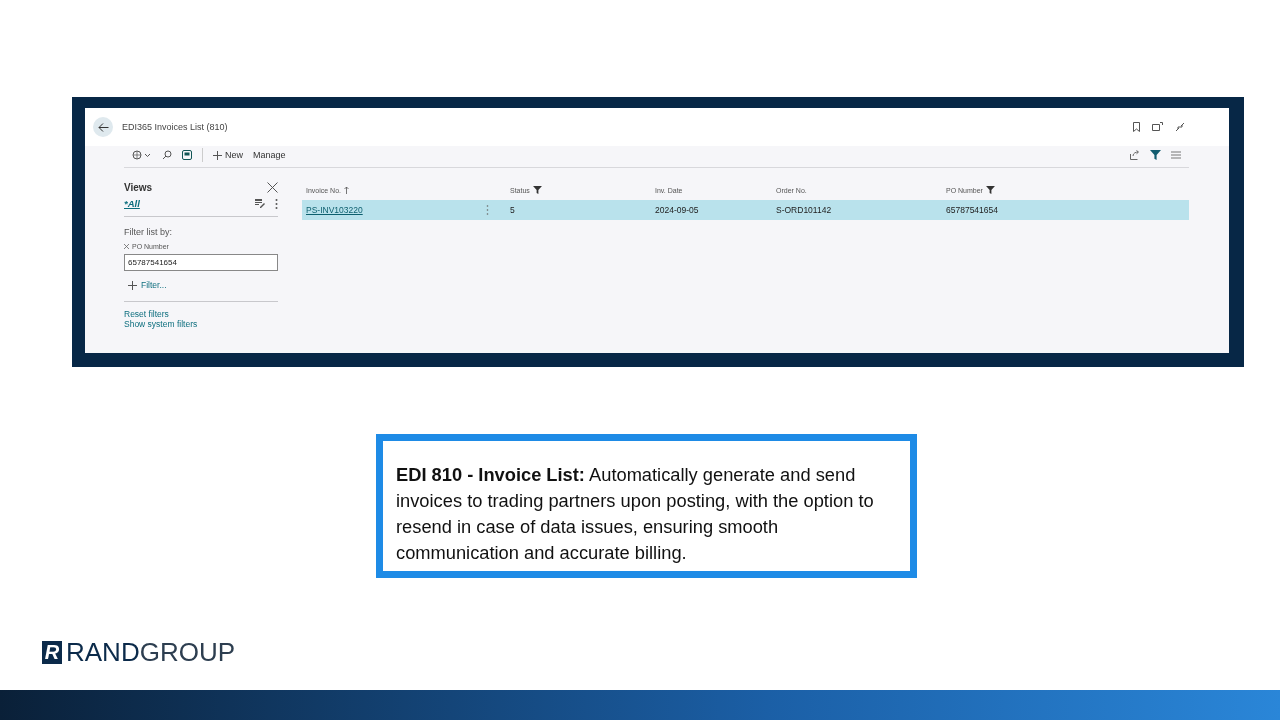  Describe the element at coordinates (334, 210) in the screenshot. I see `invoice-link: PS-INV103220` at that location.